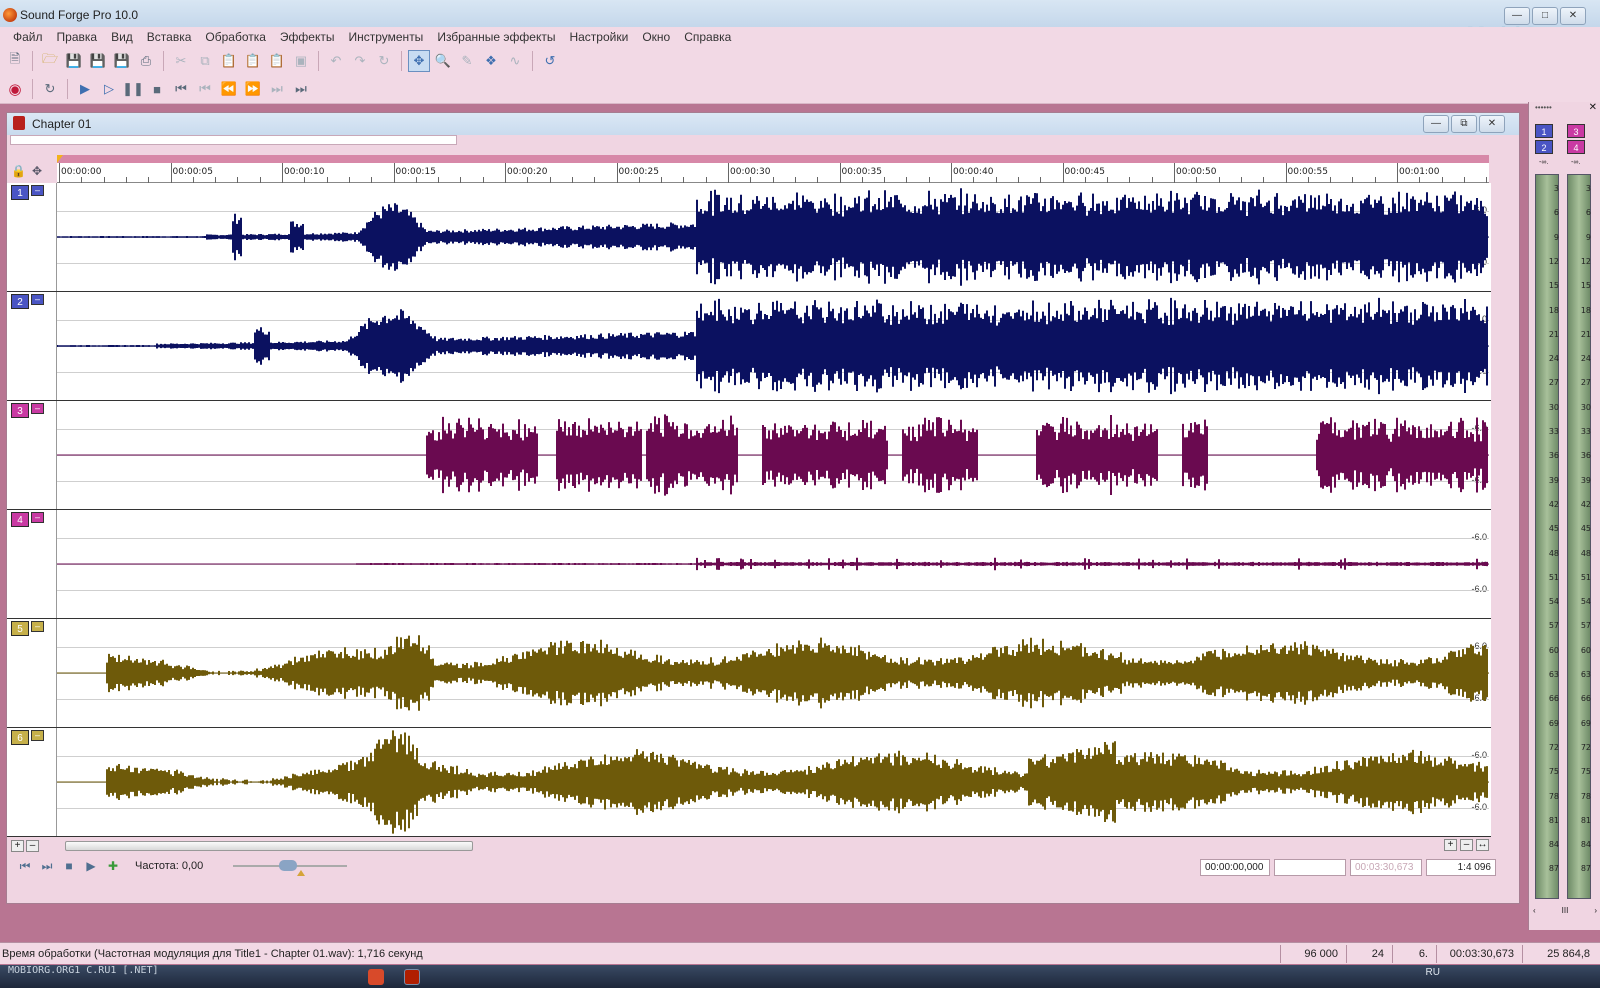 This screenshot has height=988, width=1600. I want to click on paste-special-icon: 📋, so click(253, 61).